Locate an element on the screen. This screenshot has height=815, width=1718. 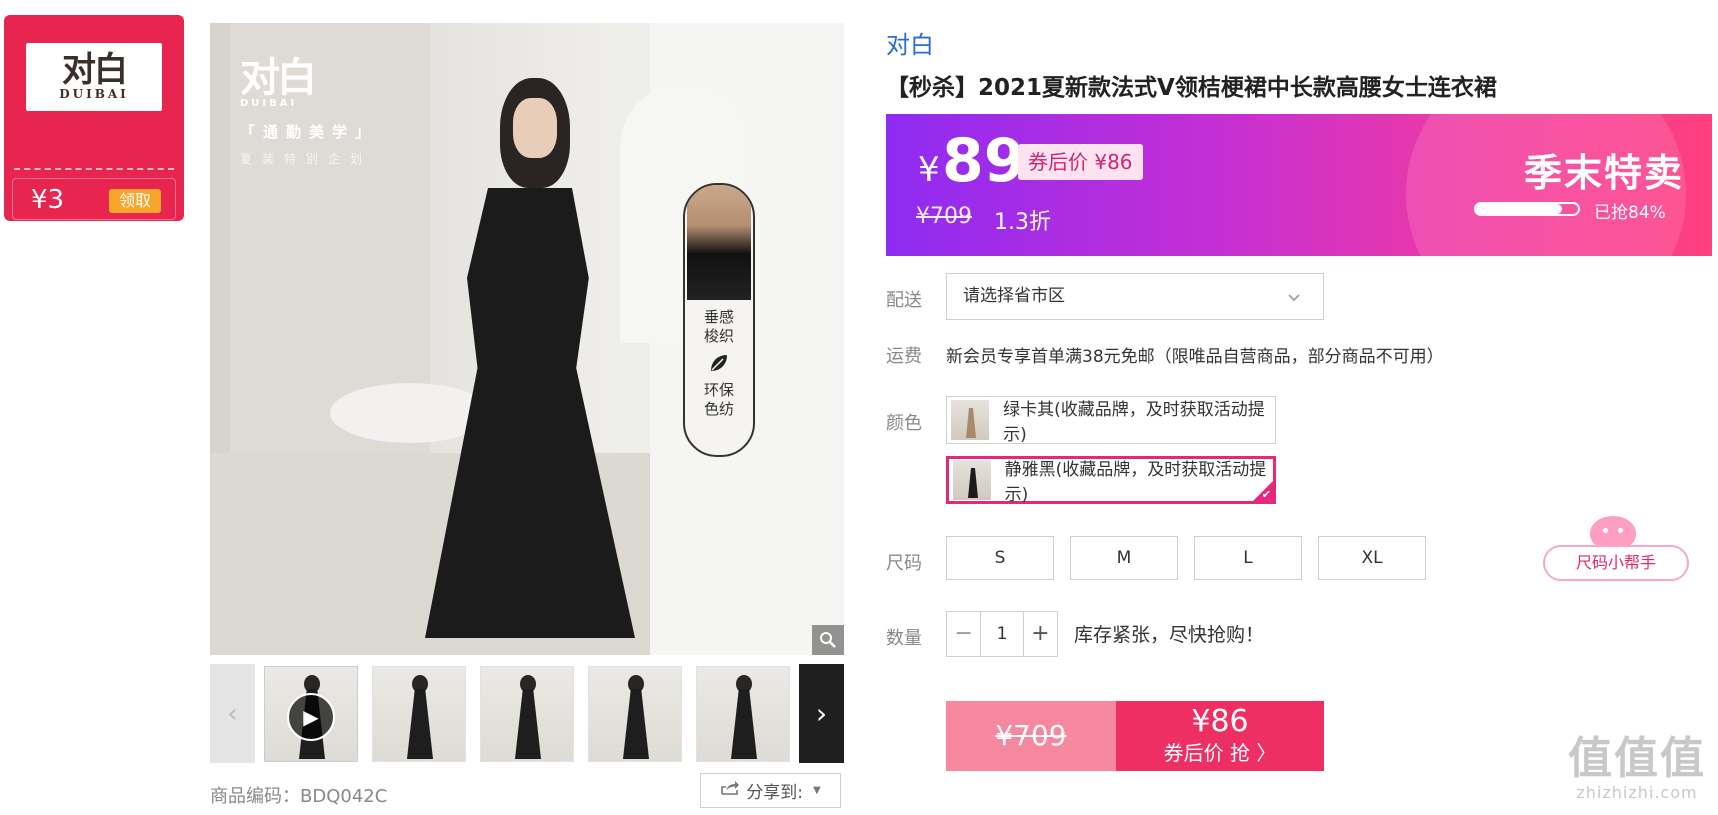
fabric-swatch is located at coordinates (719, 242).